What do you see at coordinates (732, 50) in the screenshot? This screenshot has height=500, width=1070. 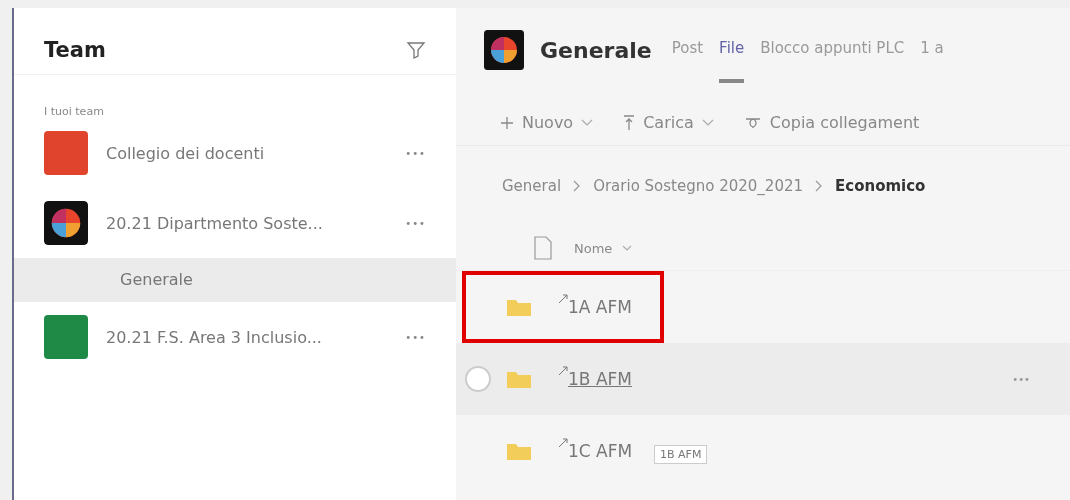 I see `tab: File` at bounding box center [732, 50].